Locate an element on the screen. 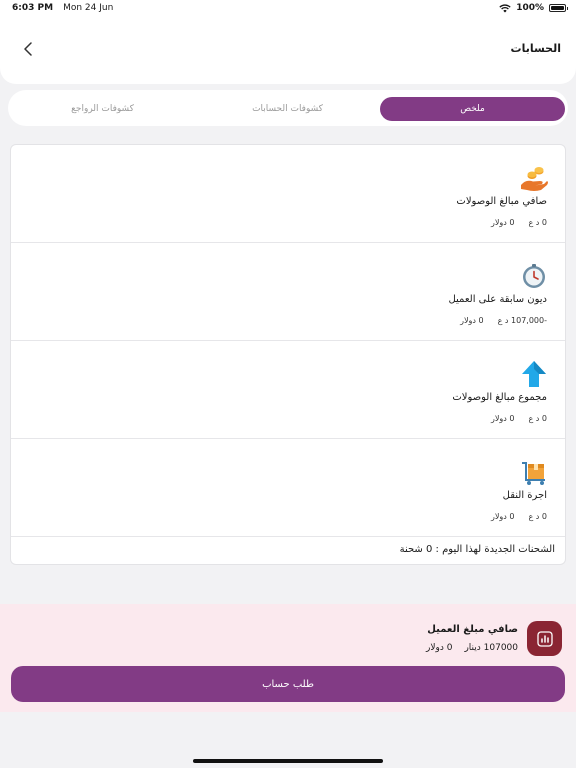 Image resolution: width=576 pixels, height=768 pixels. battery-percent: 100% is located at coordinates (530, 8).